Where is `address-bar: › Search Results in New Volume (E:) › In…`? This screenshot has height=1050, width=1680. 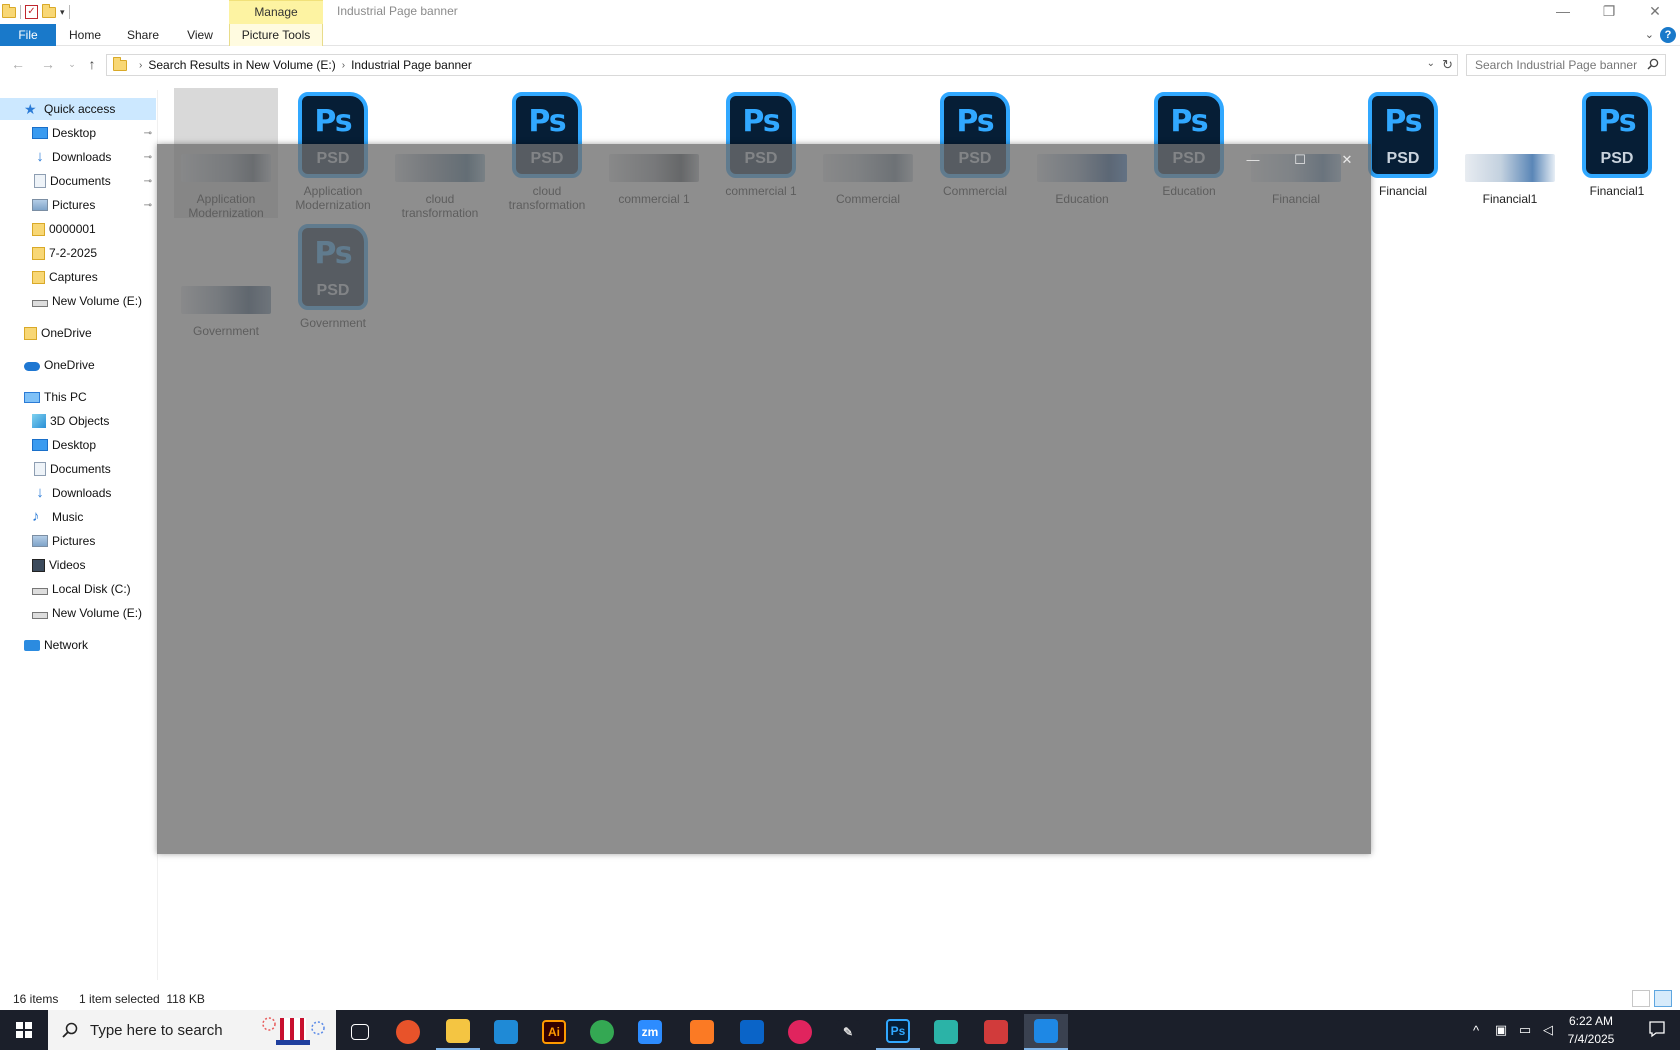 address-bar: › Search Results in New Volume (E:) › In… is located at coordinates (782, 65).